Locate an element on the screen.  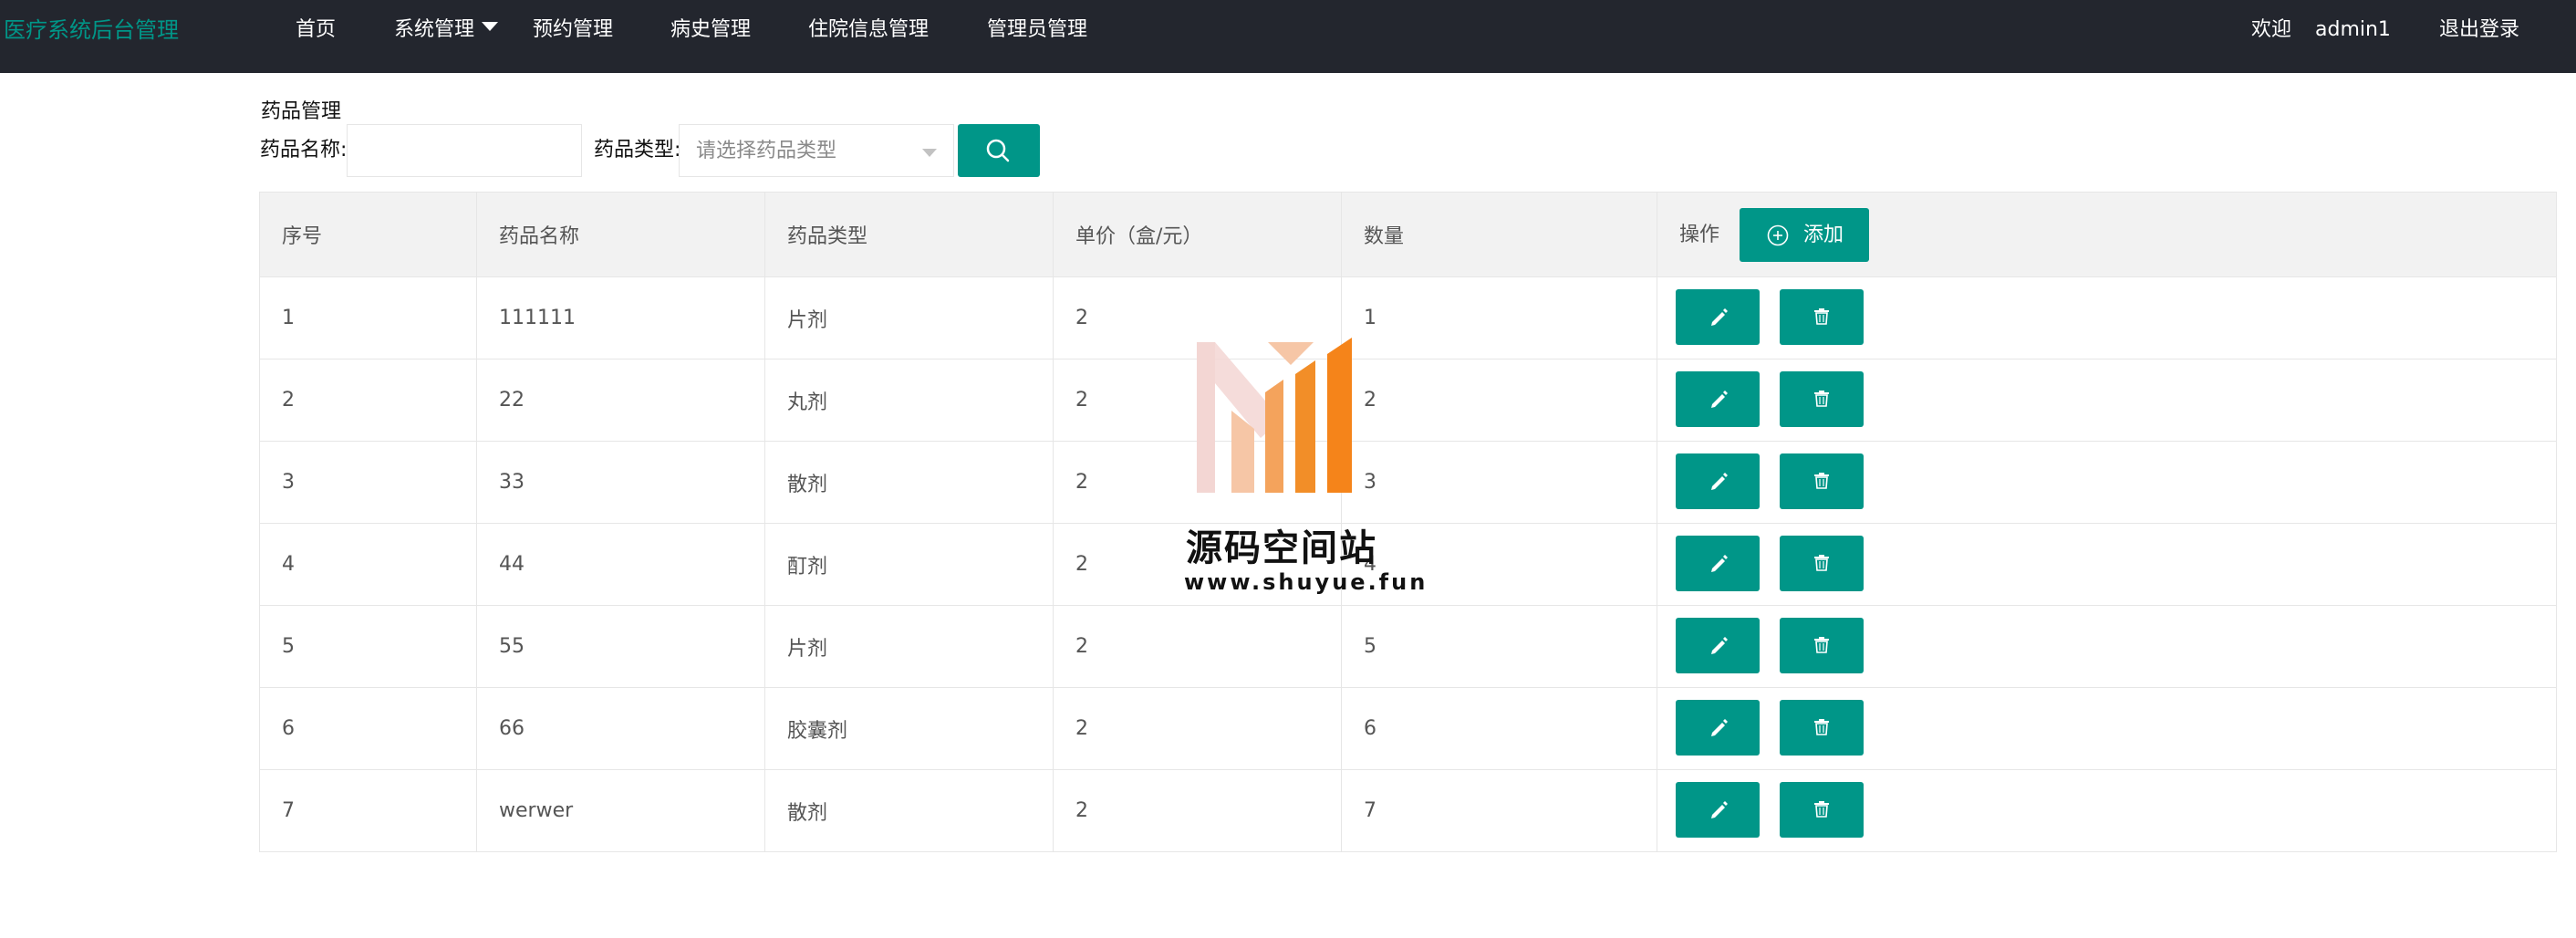
table-row: 6 66 胶囊剂 2 6 is located at coordinates (1408, 728).